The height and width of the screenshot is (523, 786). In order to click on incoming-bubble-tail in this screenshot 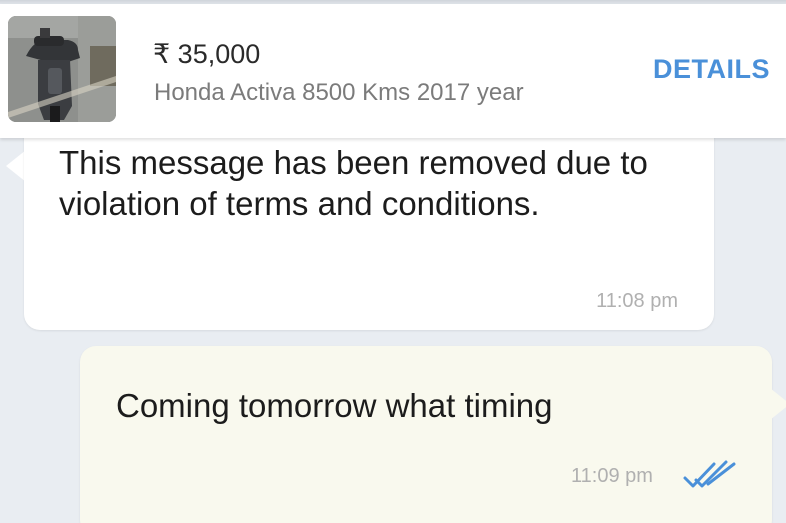, I will do `click(16, 166)`.